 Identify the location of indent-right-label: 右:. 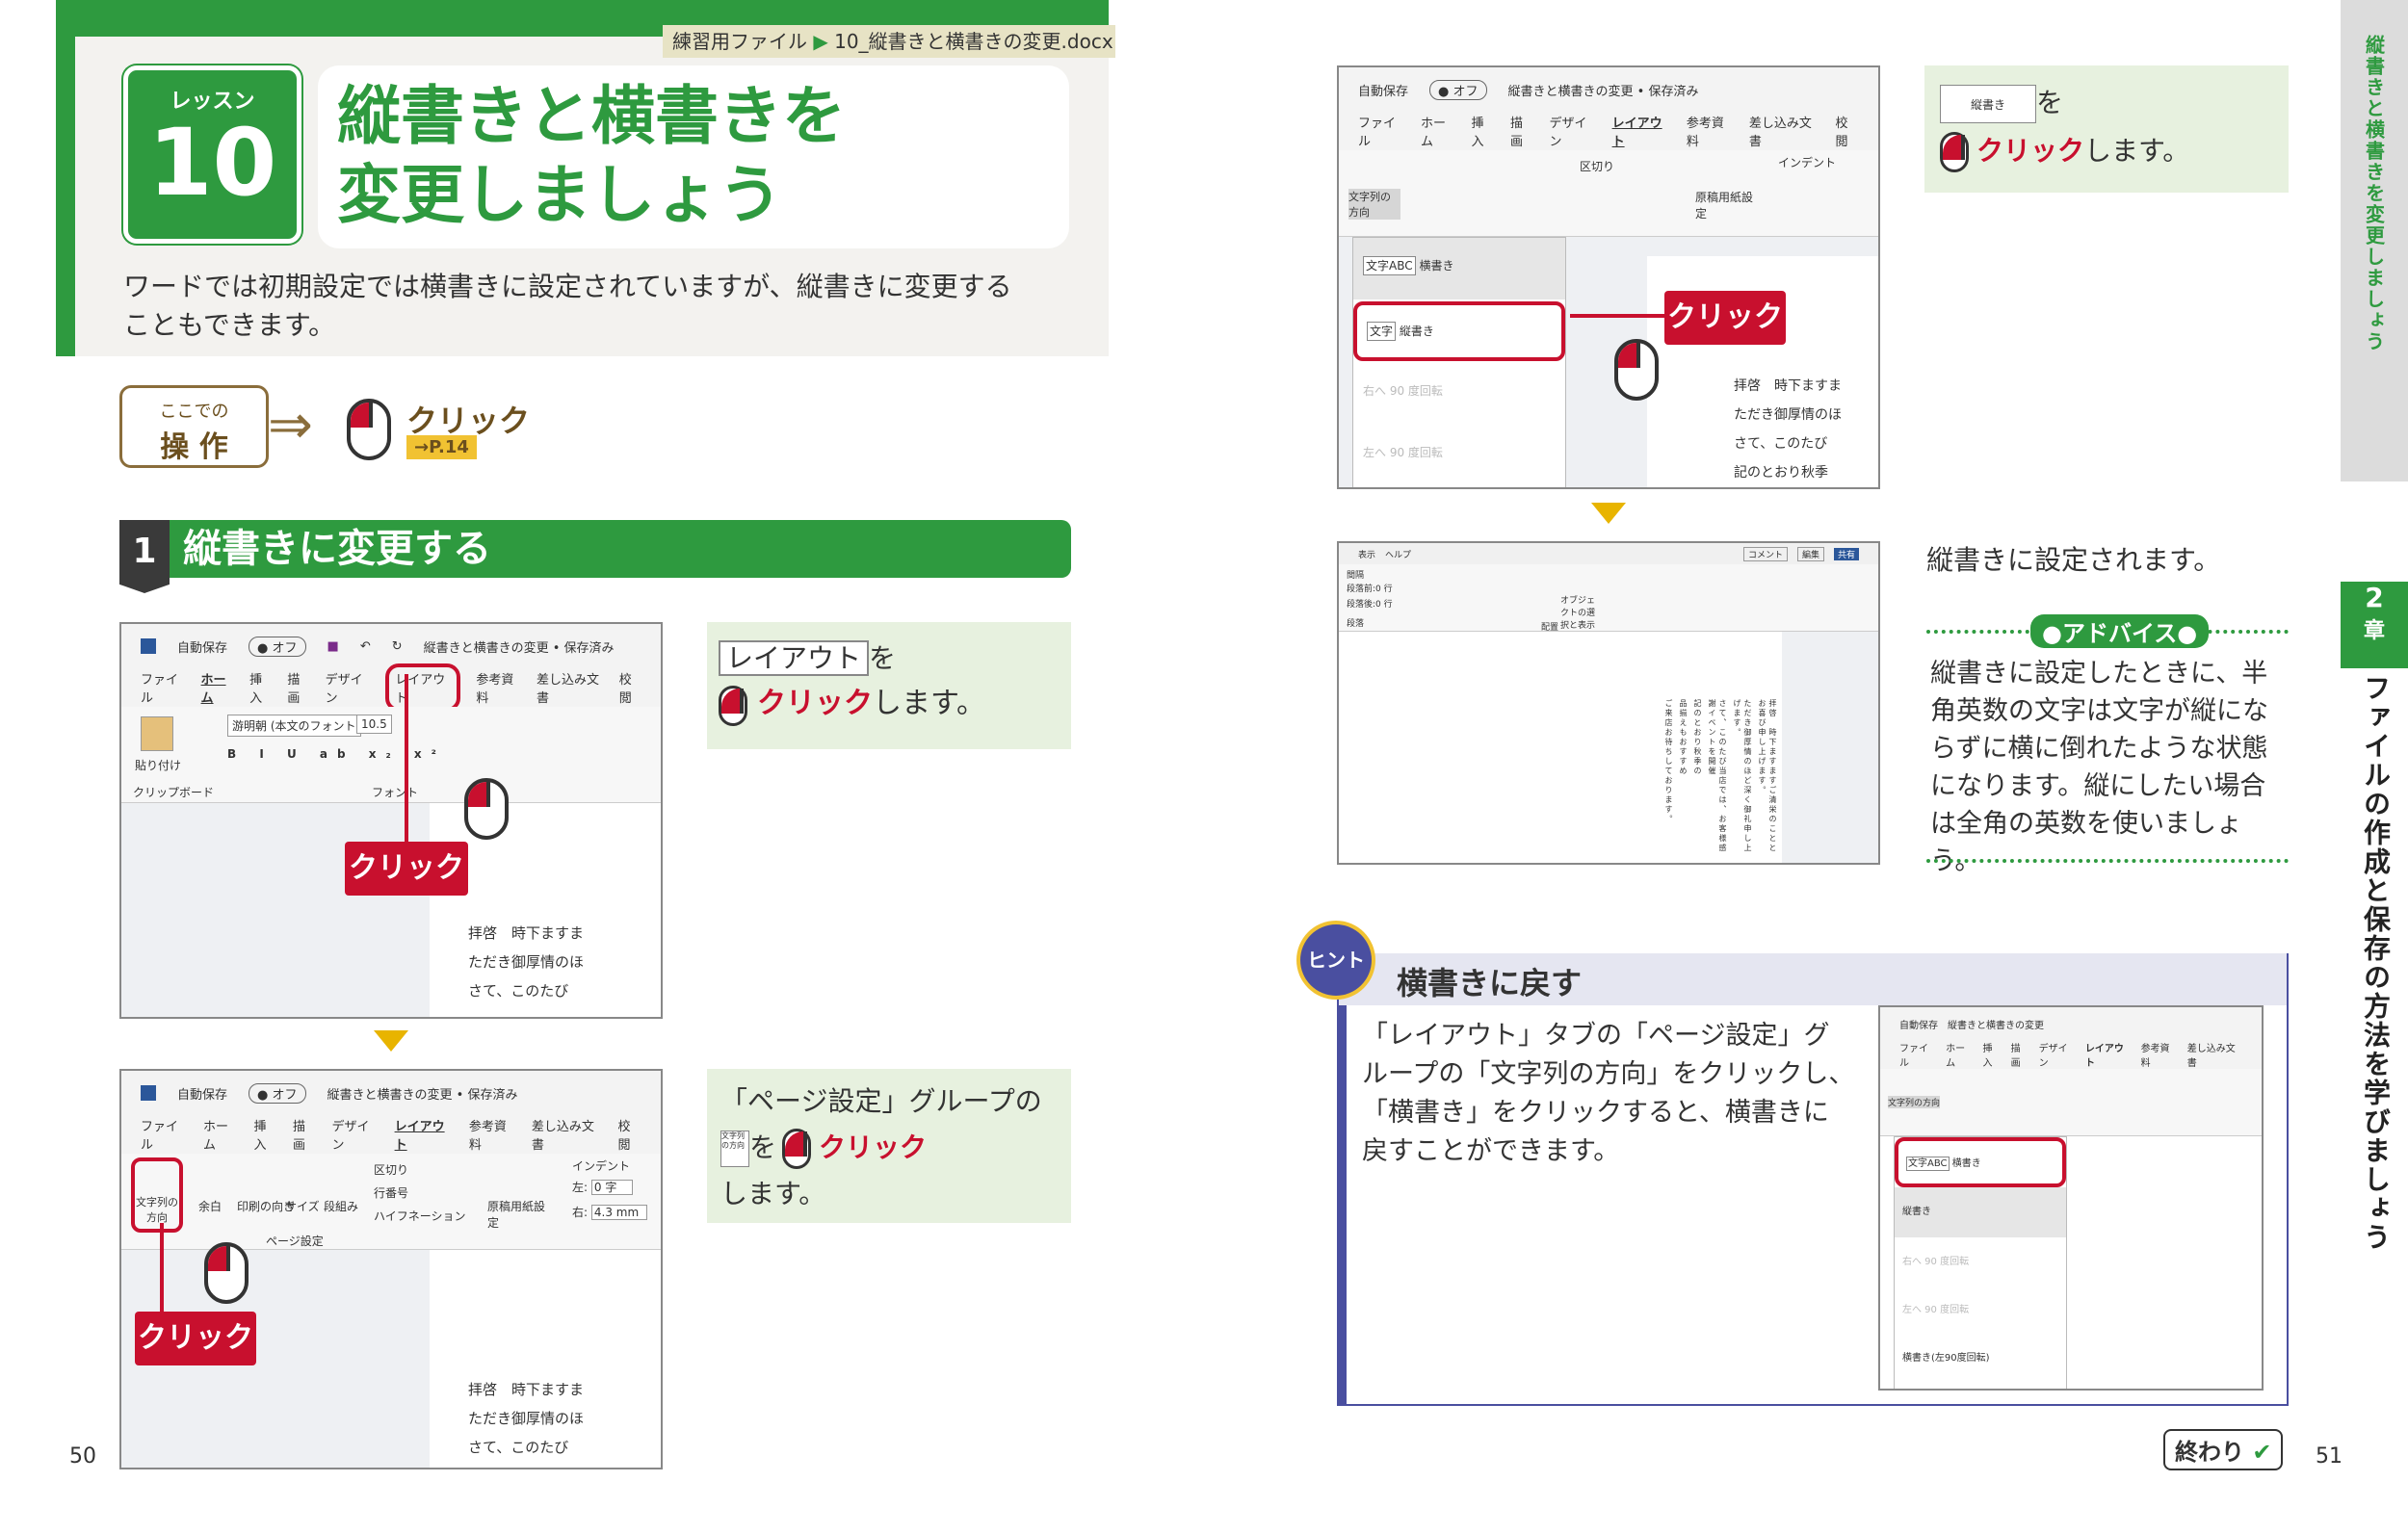
(580, 1212).